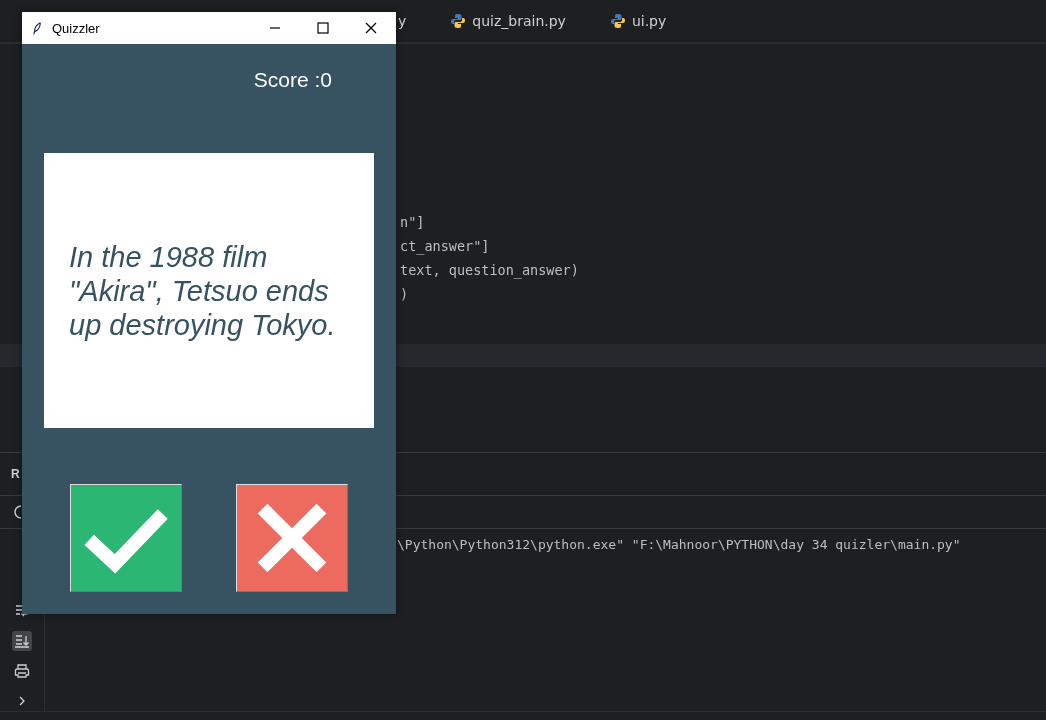  Describe the element at coordinates (371, 28) in the screenshot. I see `close-icon` at that location.